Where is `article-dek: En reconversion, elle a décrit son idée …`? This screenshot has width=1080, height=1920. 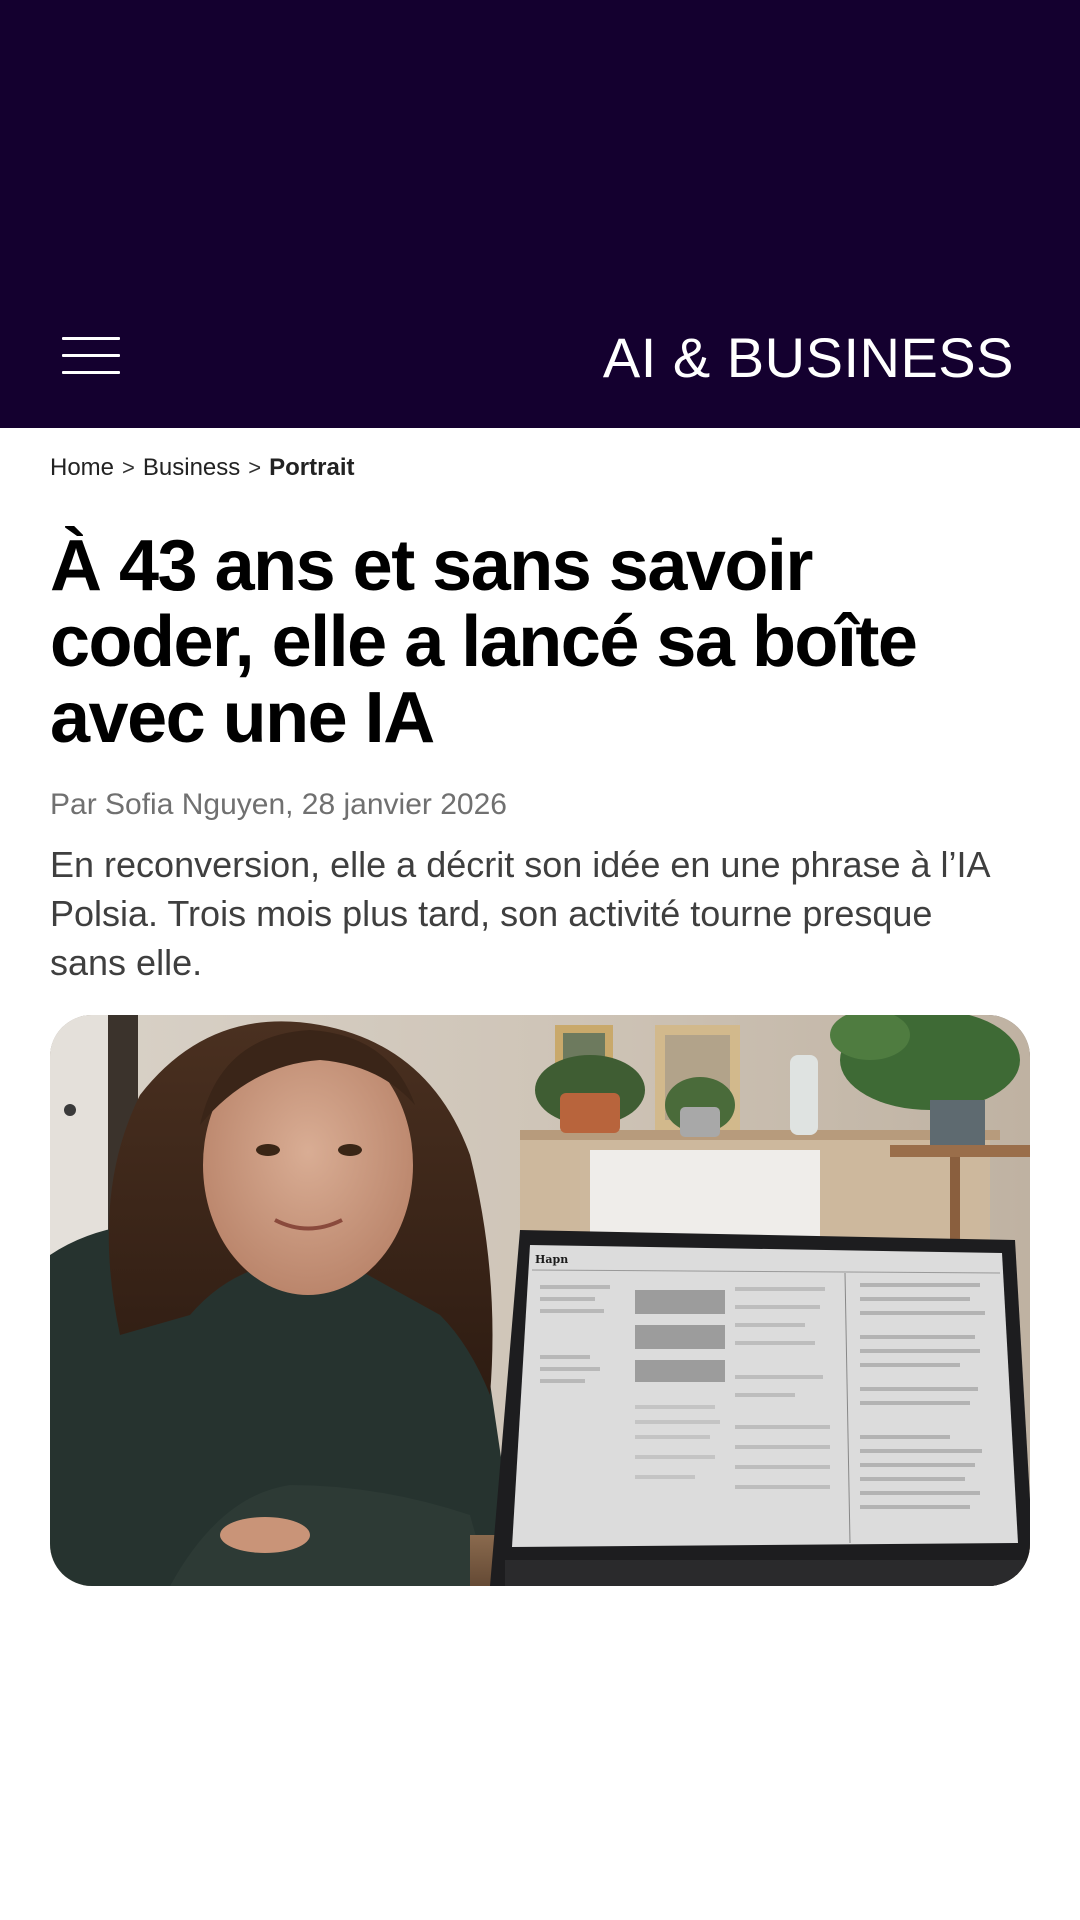 article-dek: En reconversion, elle a décrit son idée … is located at coordinates (519, 913).